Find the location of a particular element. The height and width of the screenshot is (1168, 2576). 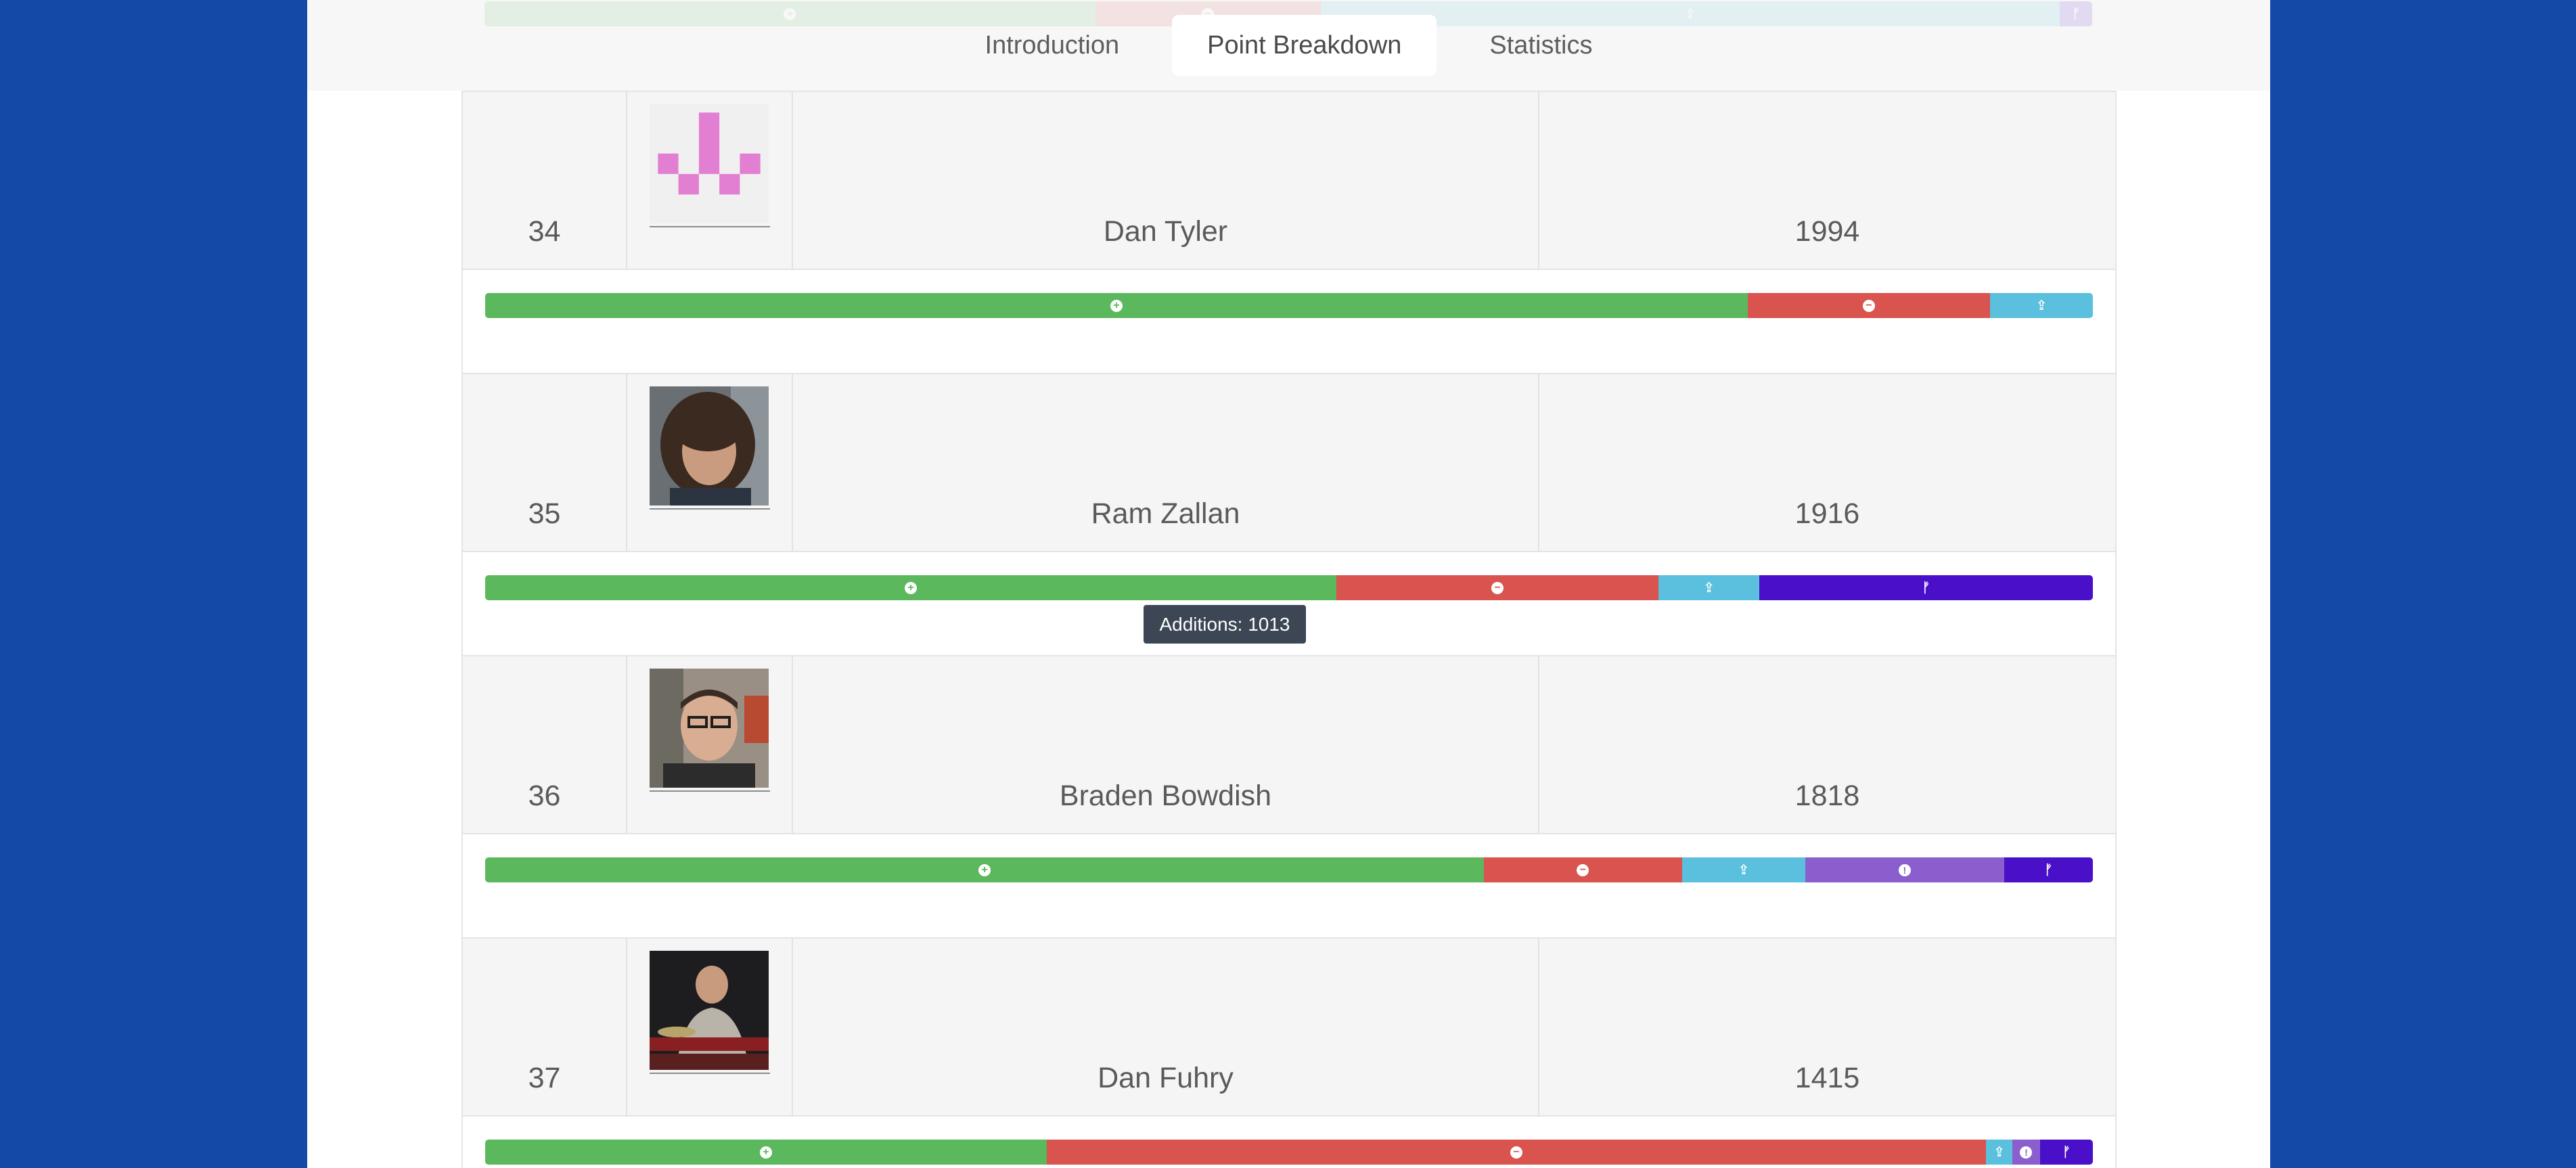

table-row: 37 Dan Fuhry 1415 is located at coordinates (1289, 1027).